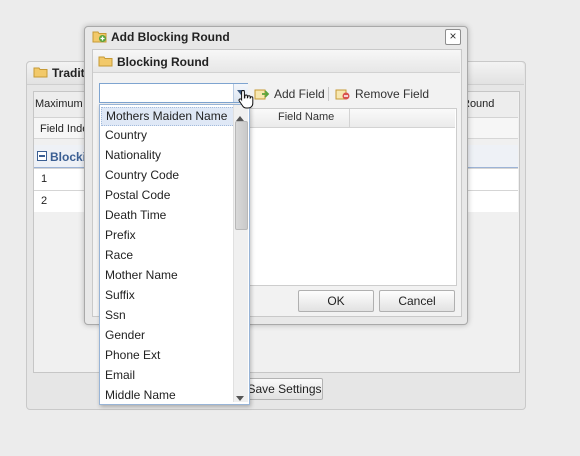  I want to click on cancel-button: Cancel, so click(417, 301).